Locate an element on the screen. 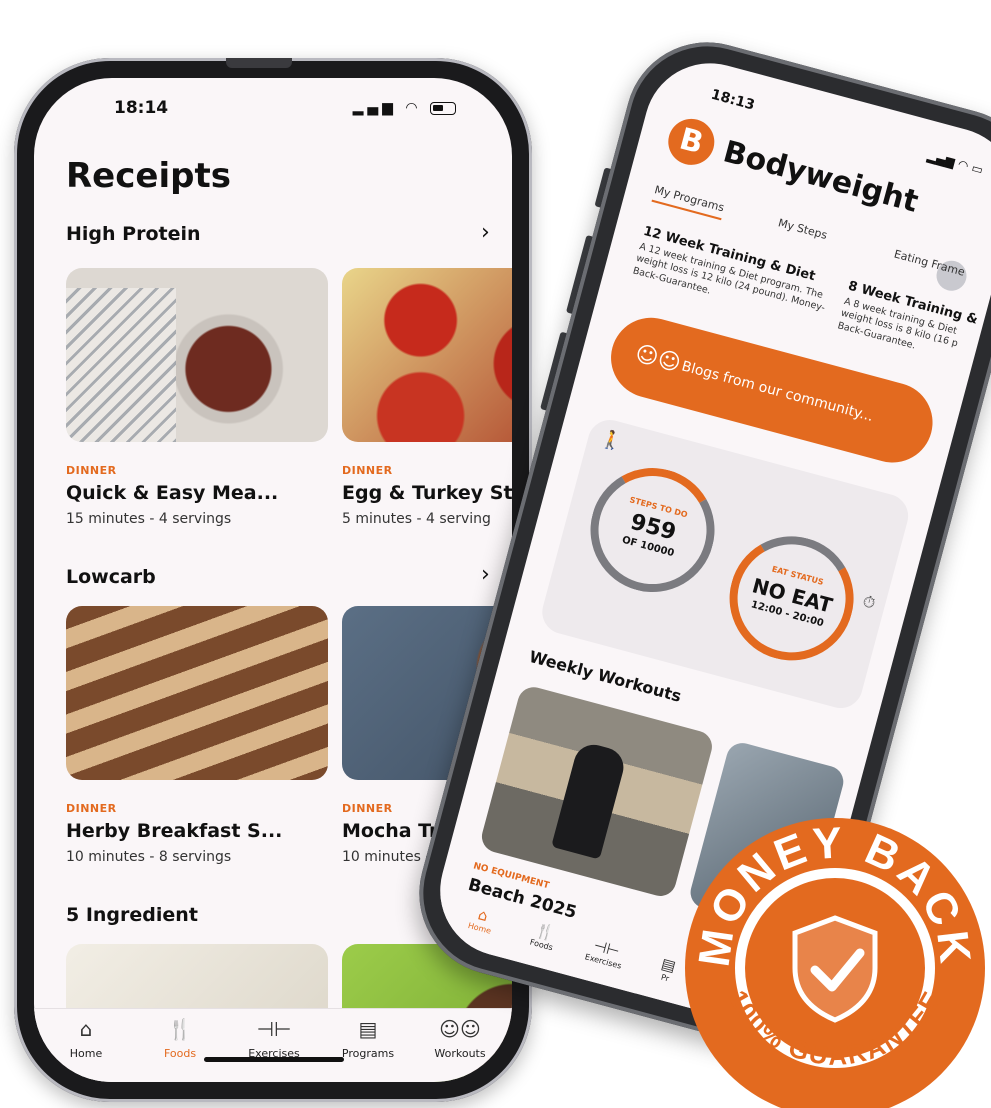 The height and width of the screenshot is (1108, 991). group-icon: ☺☺ is located at coordinates (460, 1029).